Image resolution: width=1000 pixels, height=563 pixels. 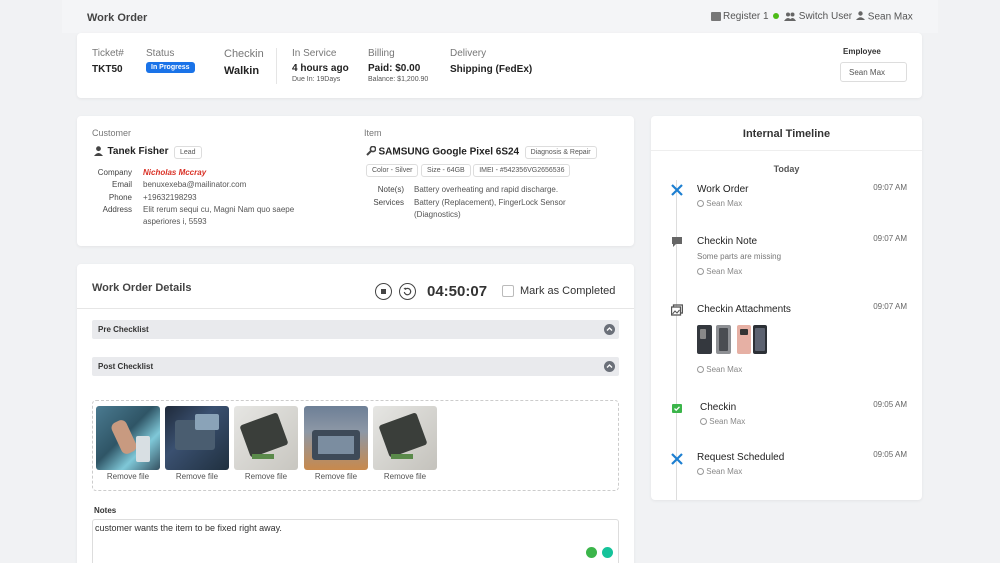 What do you see at coordinates (790, 16) in the screenshot?
I see `users-icon` at bounding box center [790, 16].